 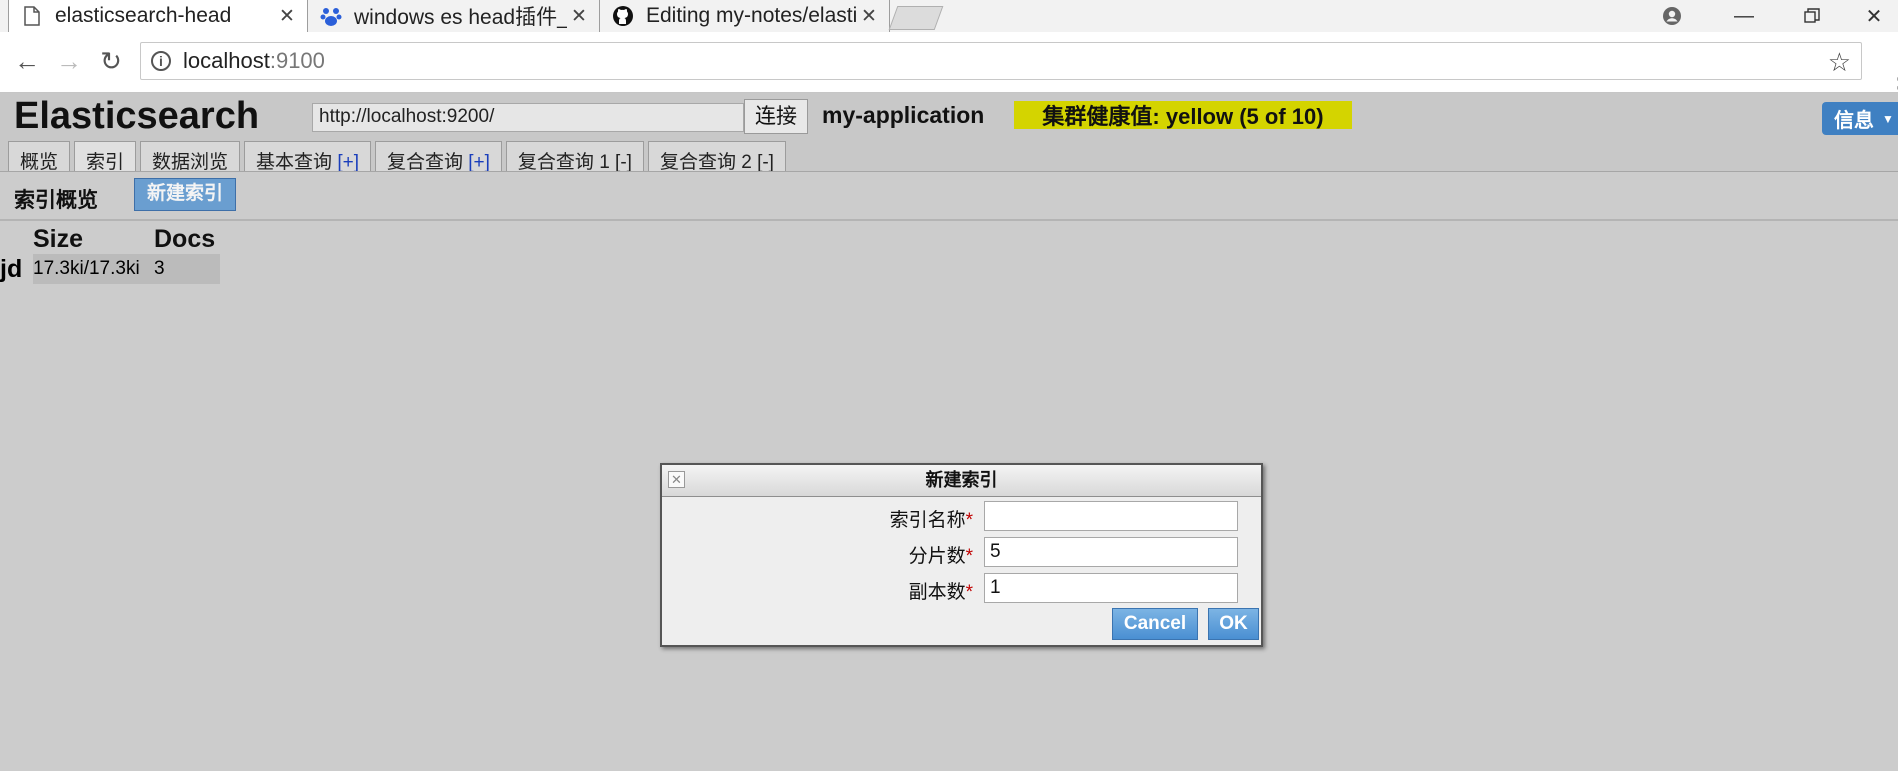 I want to click on page-title: 索引概览, so click(x=56, y=200).